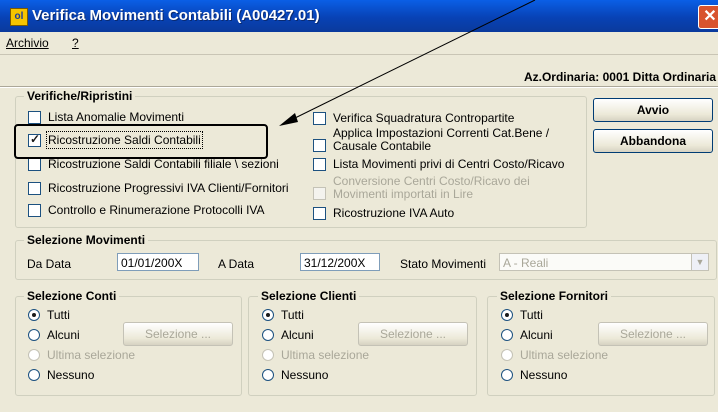 The height and width of the screenshot is (412, 718). Describe the element at coordinates (158, 262) in the screenshot. I see `da-data-input: 01/01/200X` at that location.